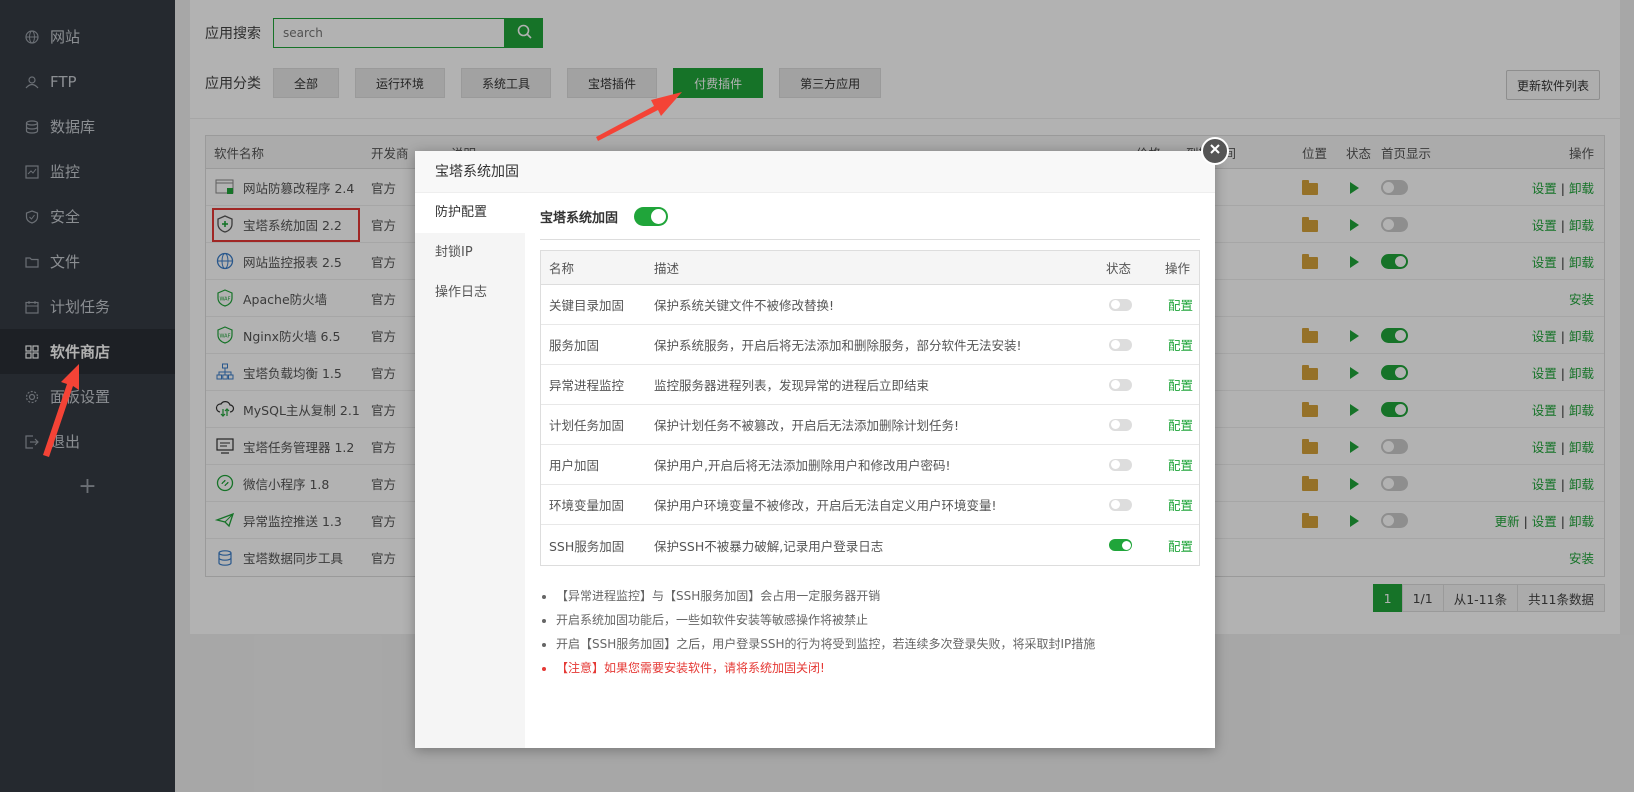  Describe the element at coordinates (838, 345) in the screenshot. I see `rule-desc: 保护系统服务，开启后将无法添加和删除服务，部分软件无法安装!` at that location.